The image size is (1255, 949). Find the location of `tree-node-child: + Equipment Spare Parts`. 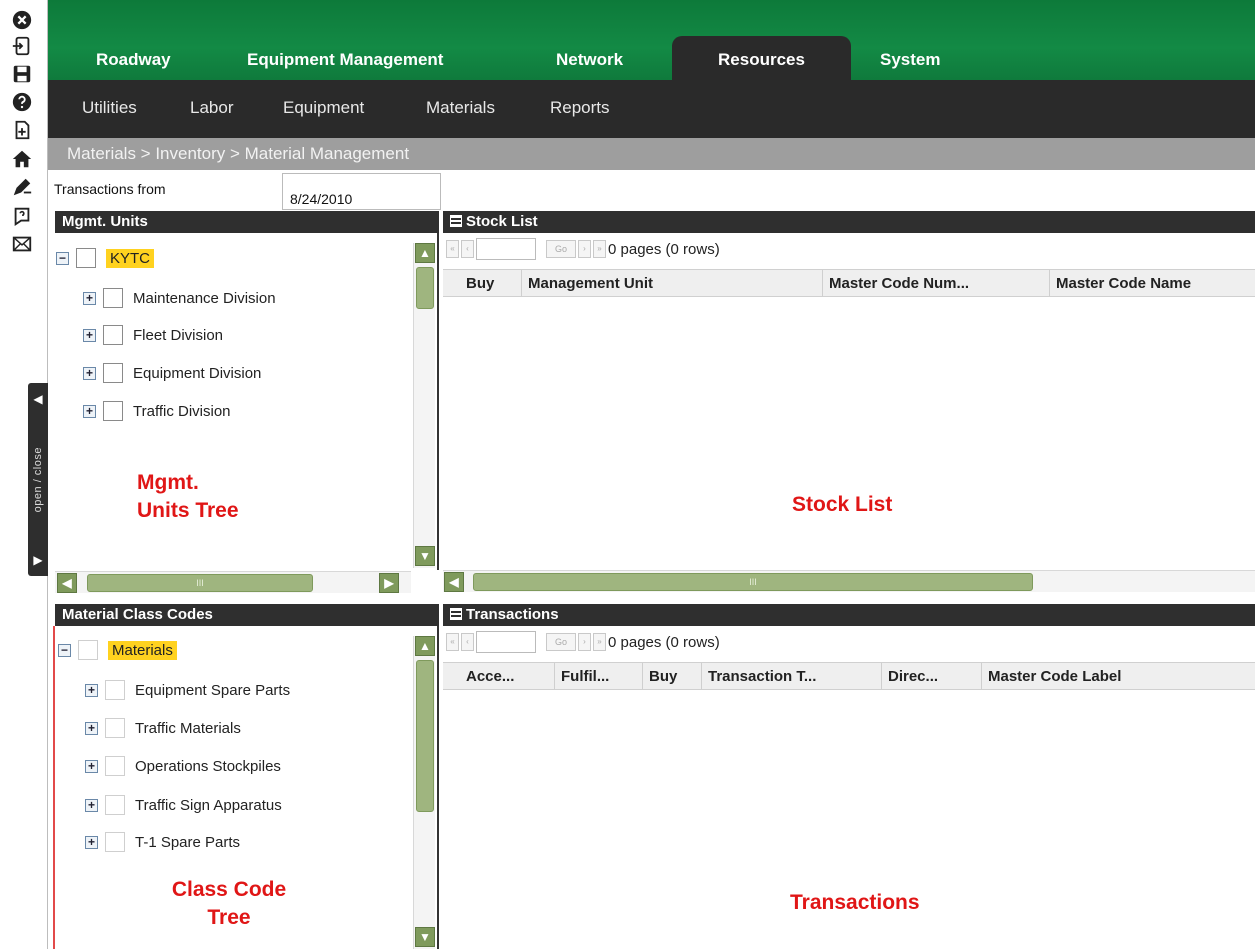

tree-node-child: + Equipment Spare Parts is located at coordinates (187, 690).